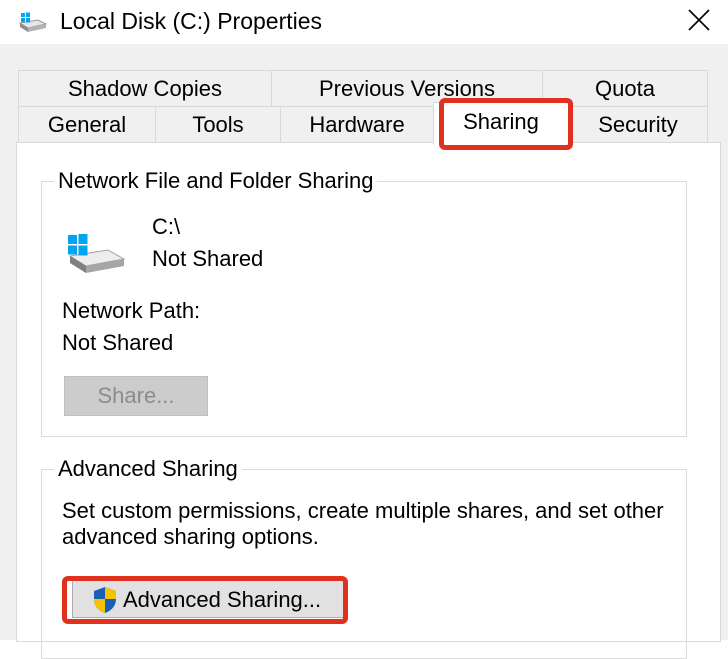 The image size is (728, 659). Describe the element at coordinates (208, 258) in the screenshot. I see `drive-share-status: Not Shared` at that location.